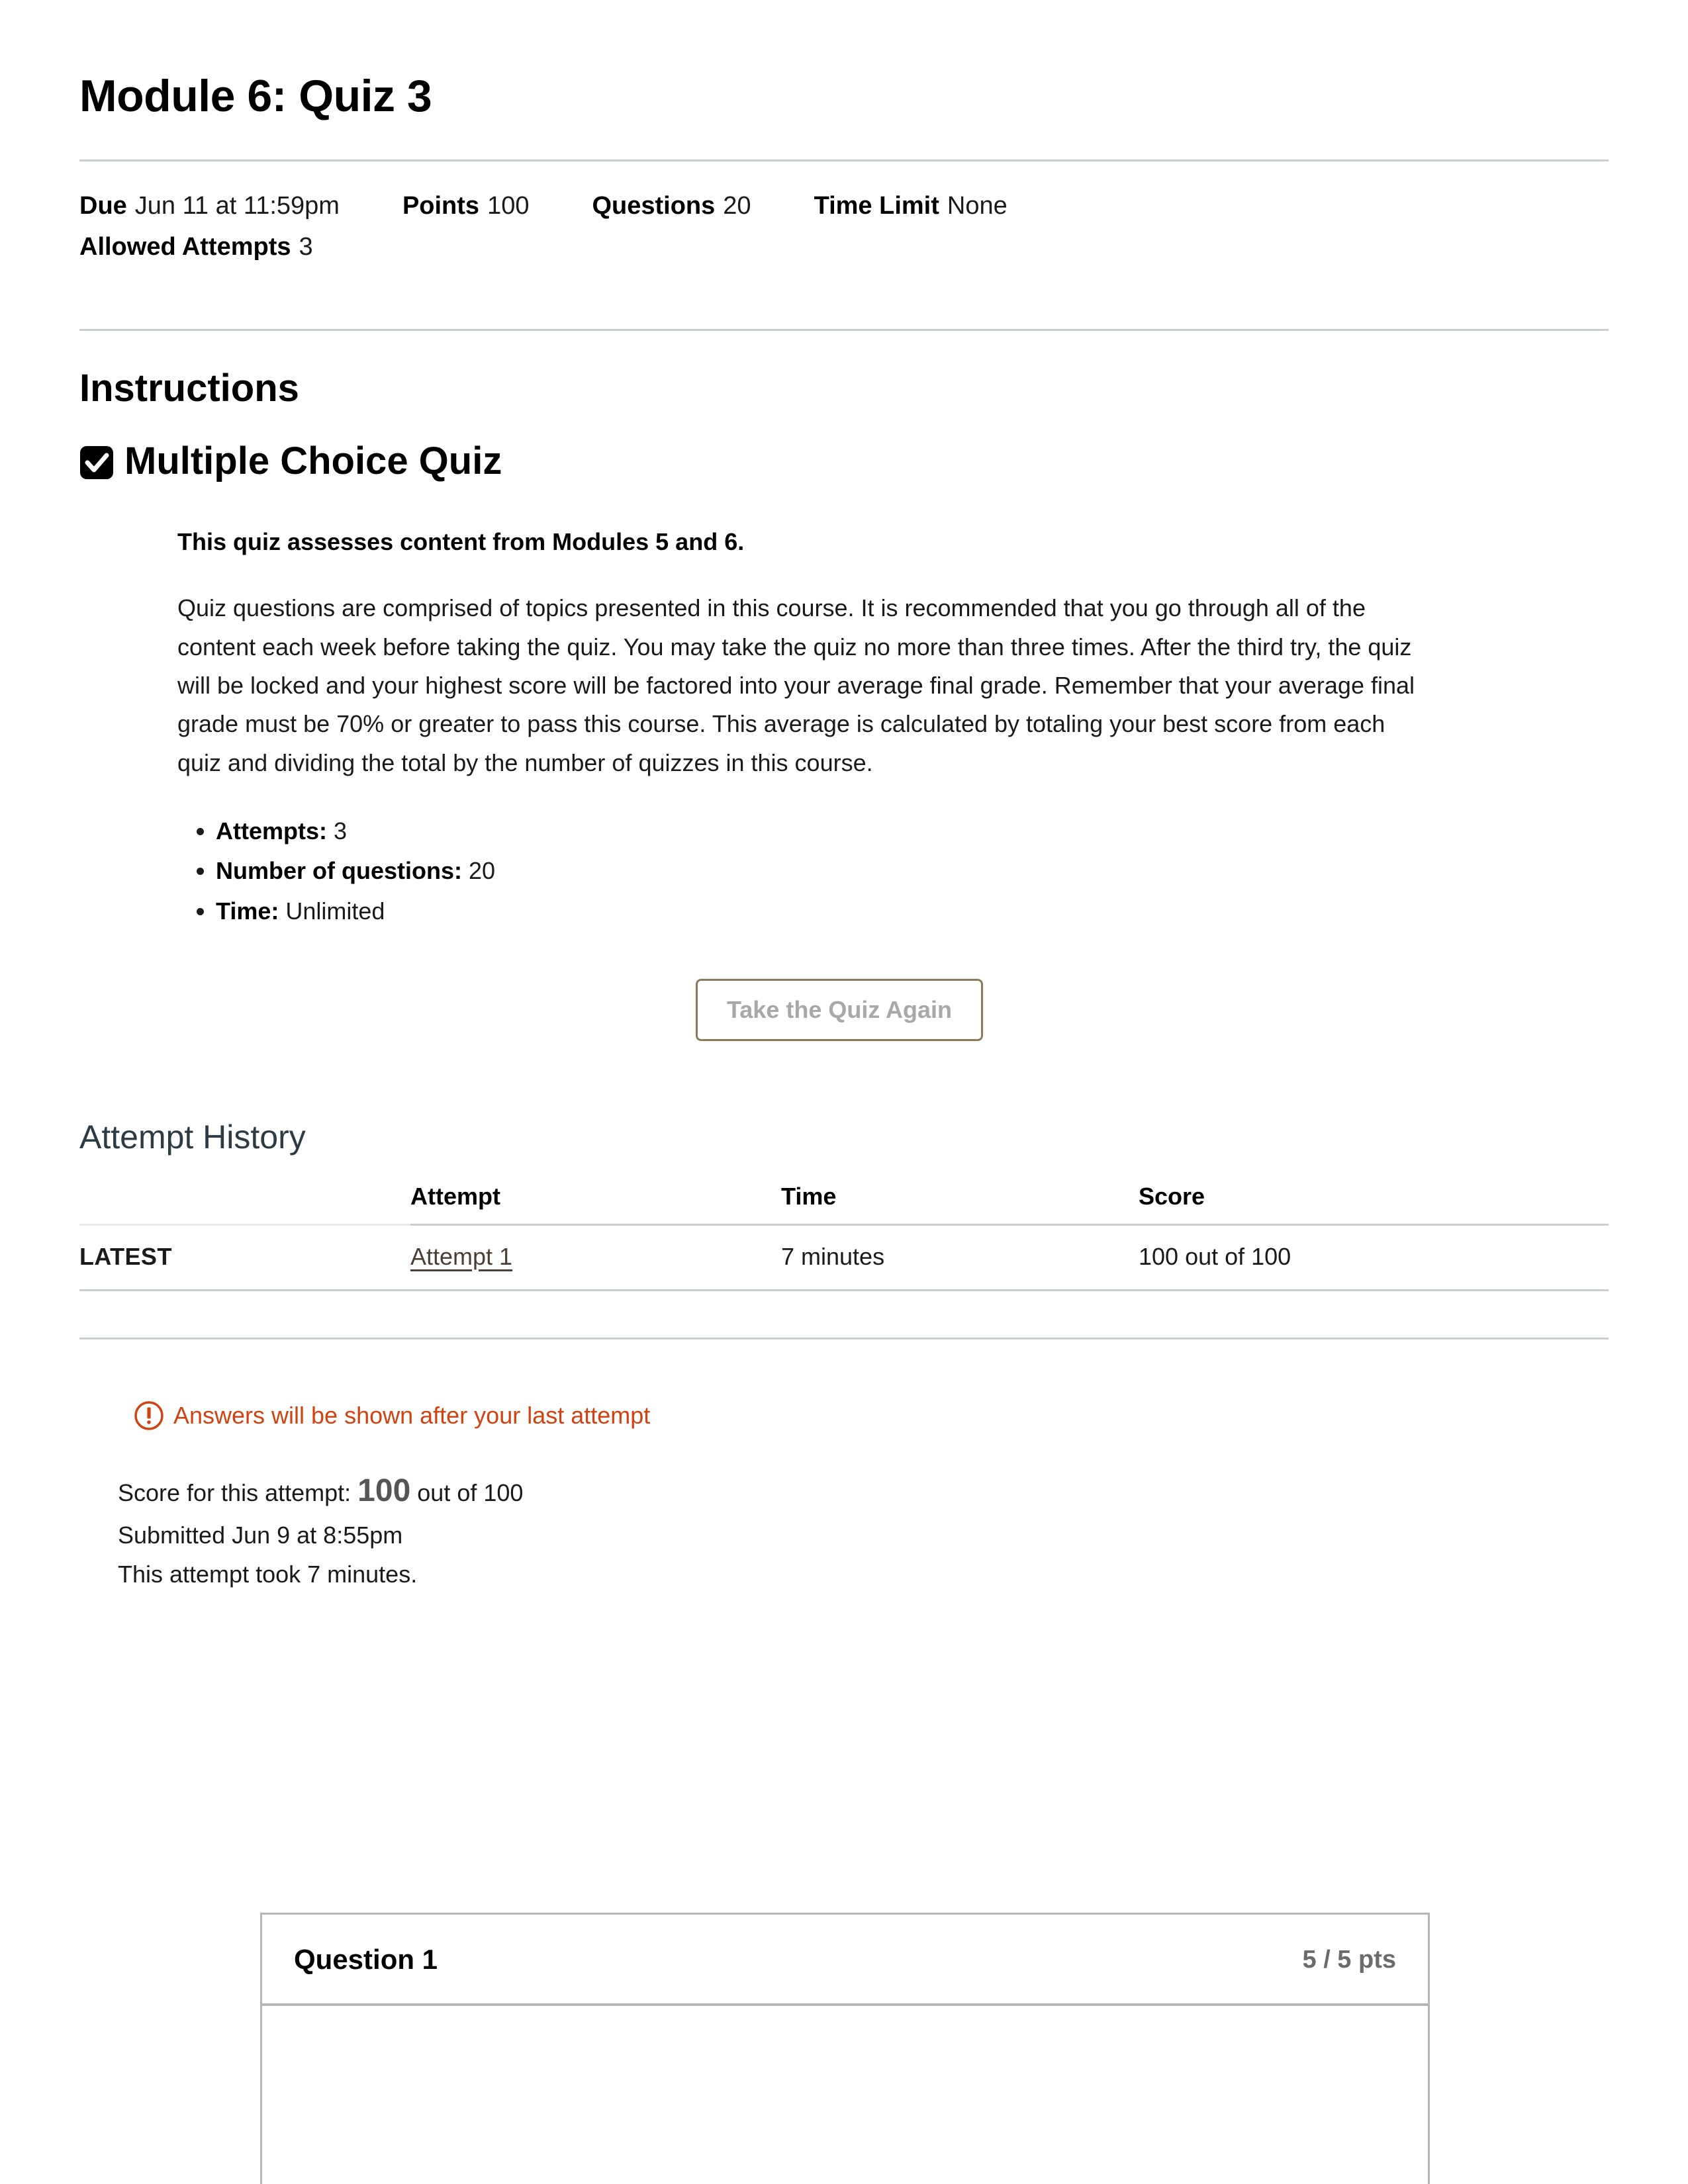 This screenshot has width=1688, height=2184. What do you see at coordinates (470, 1493) in the screenshot?
I see `score-suffix: out of 100` at bounding box center [470, 1493].